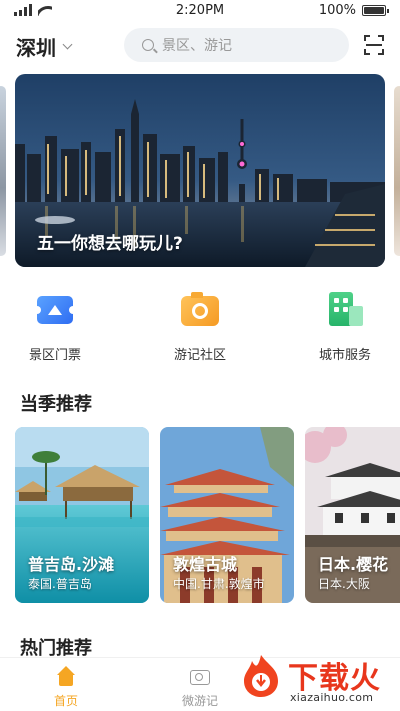  Describe the element at coordinates (205, 564) in the screenshot. I see `card-title: 敦煌古城` at that location.